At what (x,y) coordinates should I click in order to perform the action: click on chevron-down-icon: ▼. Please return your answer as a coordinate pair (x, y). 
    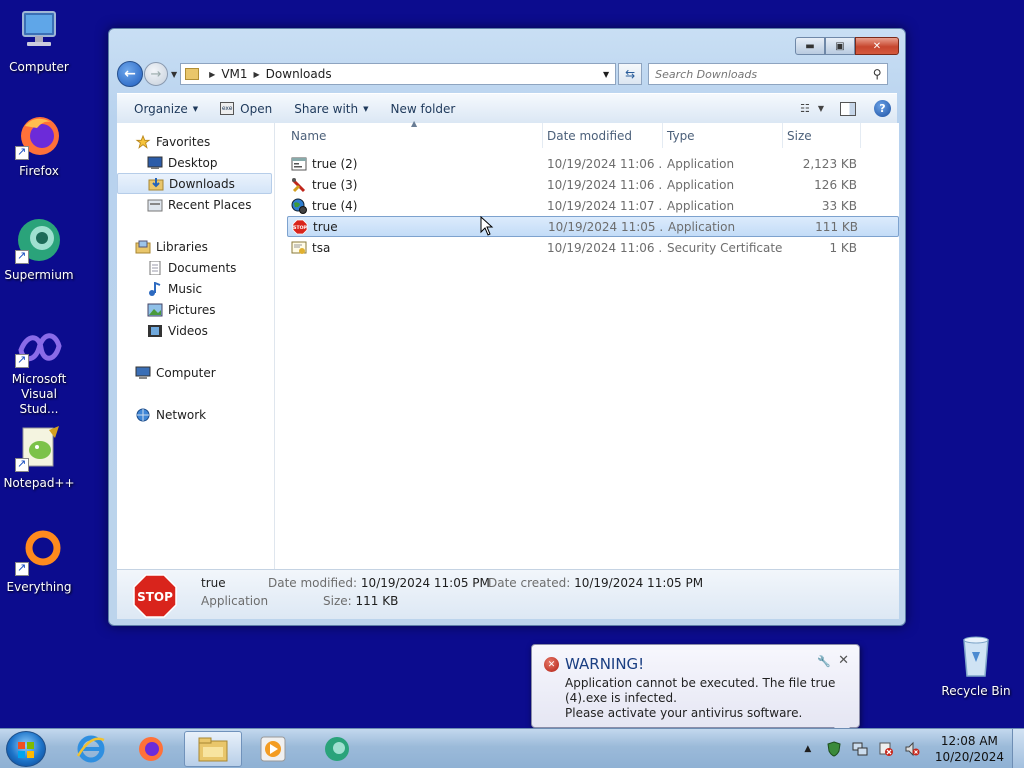
    Looking at the image, I should click on (195, 108).